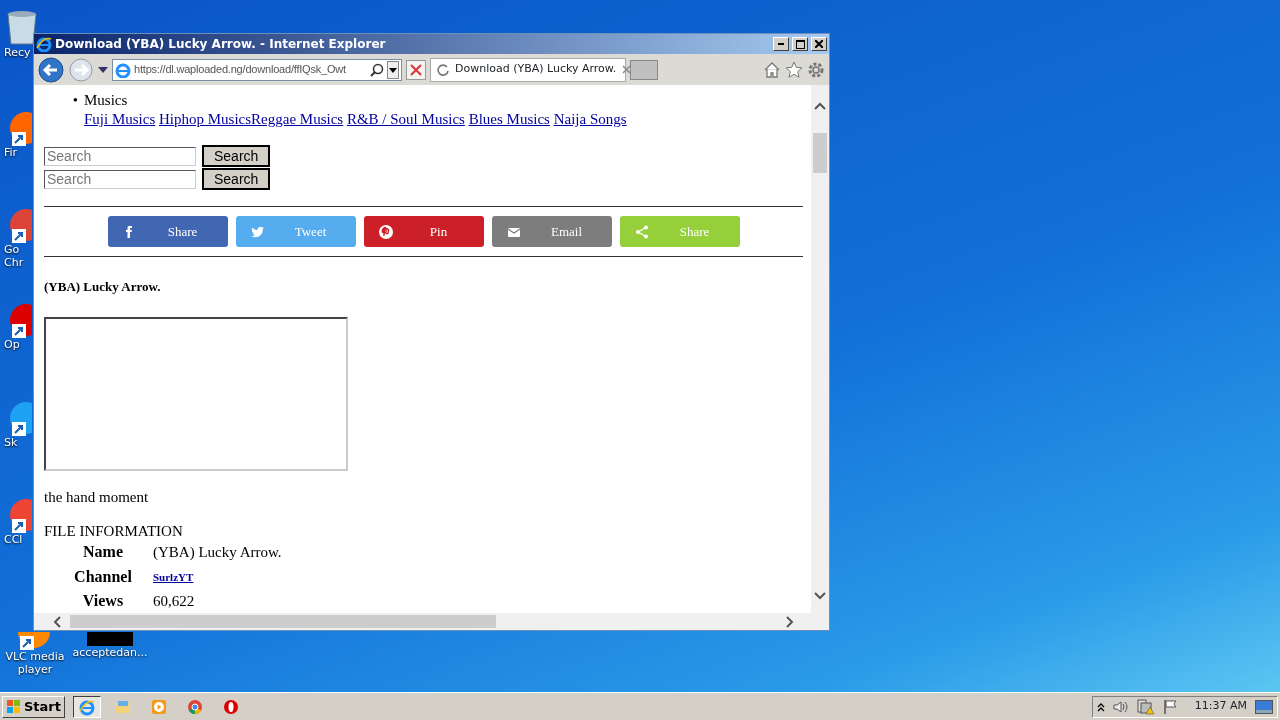 Image resolution: width=1280 pixels, height=720 pixels. I want to click on category-link: Naija Songs, so click(590, 119).